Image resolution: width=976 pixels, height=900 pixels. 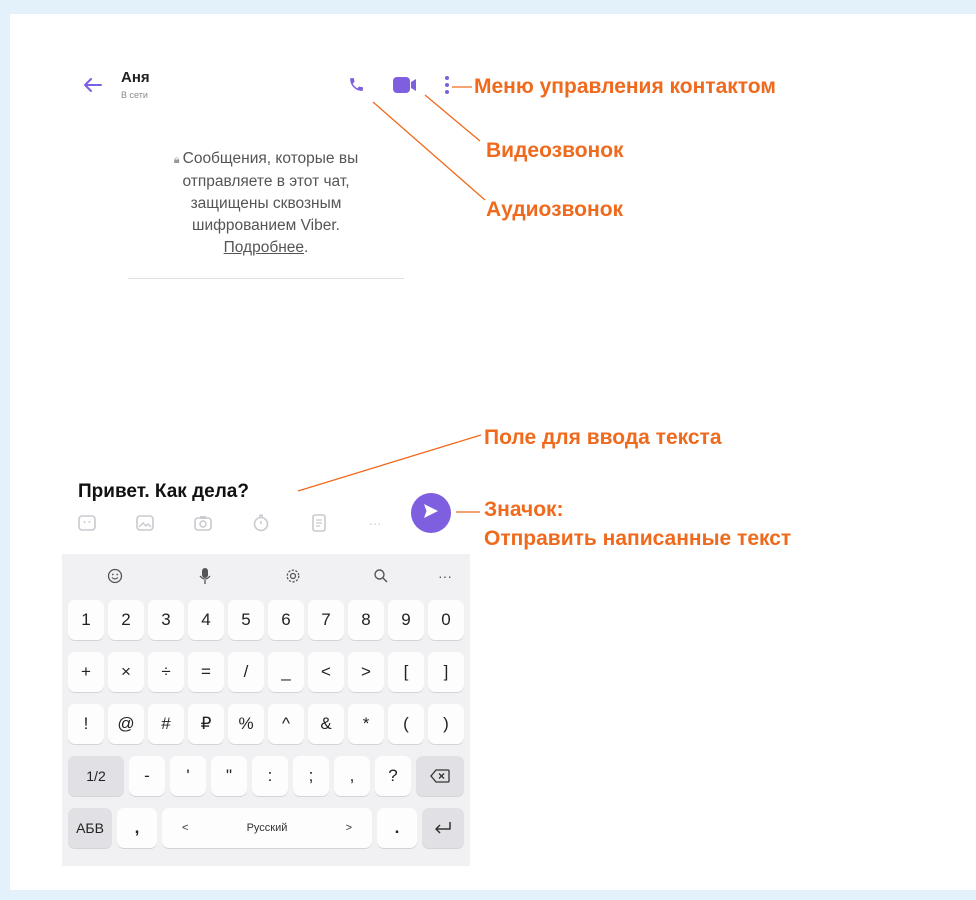 I want to click on key: [, so click(x=406, y=672).